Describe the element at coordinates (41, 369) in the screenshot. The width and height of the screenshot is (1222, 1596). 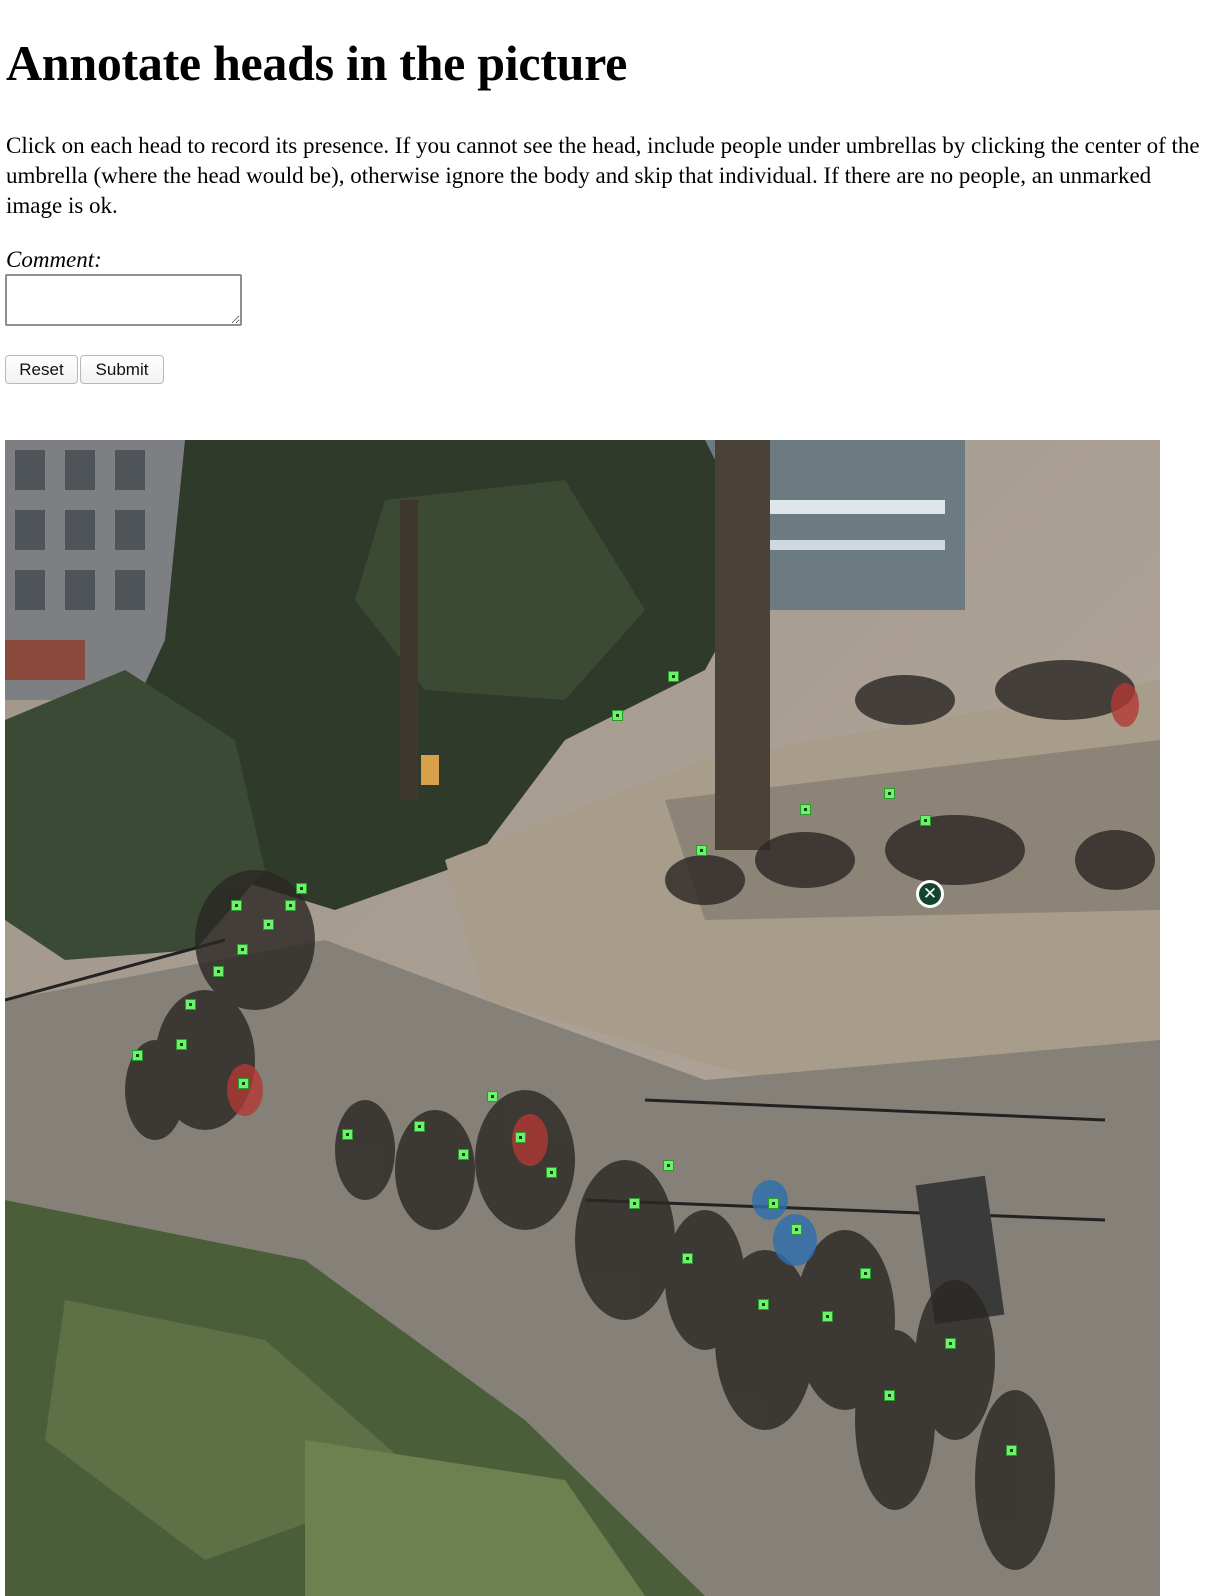
I see `reset-button: Reset` at that location.